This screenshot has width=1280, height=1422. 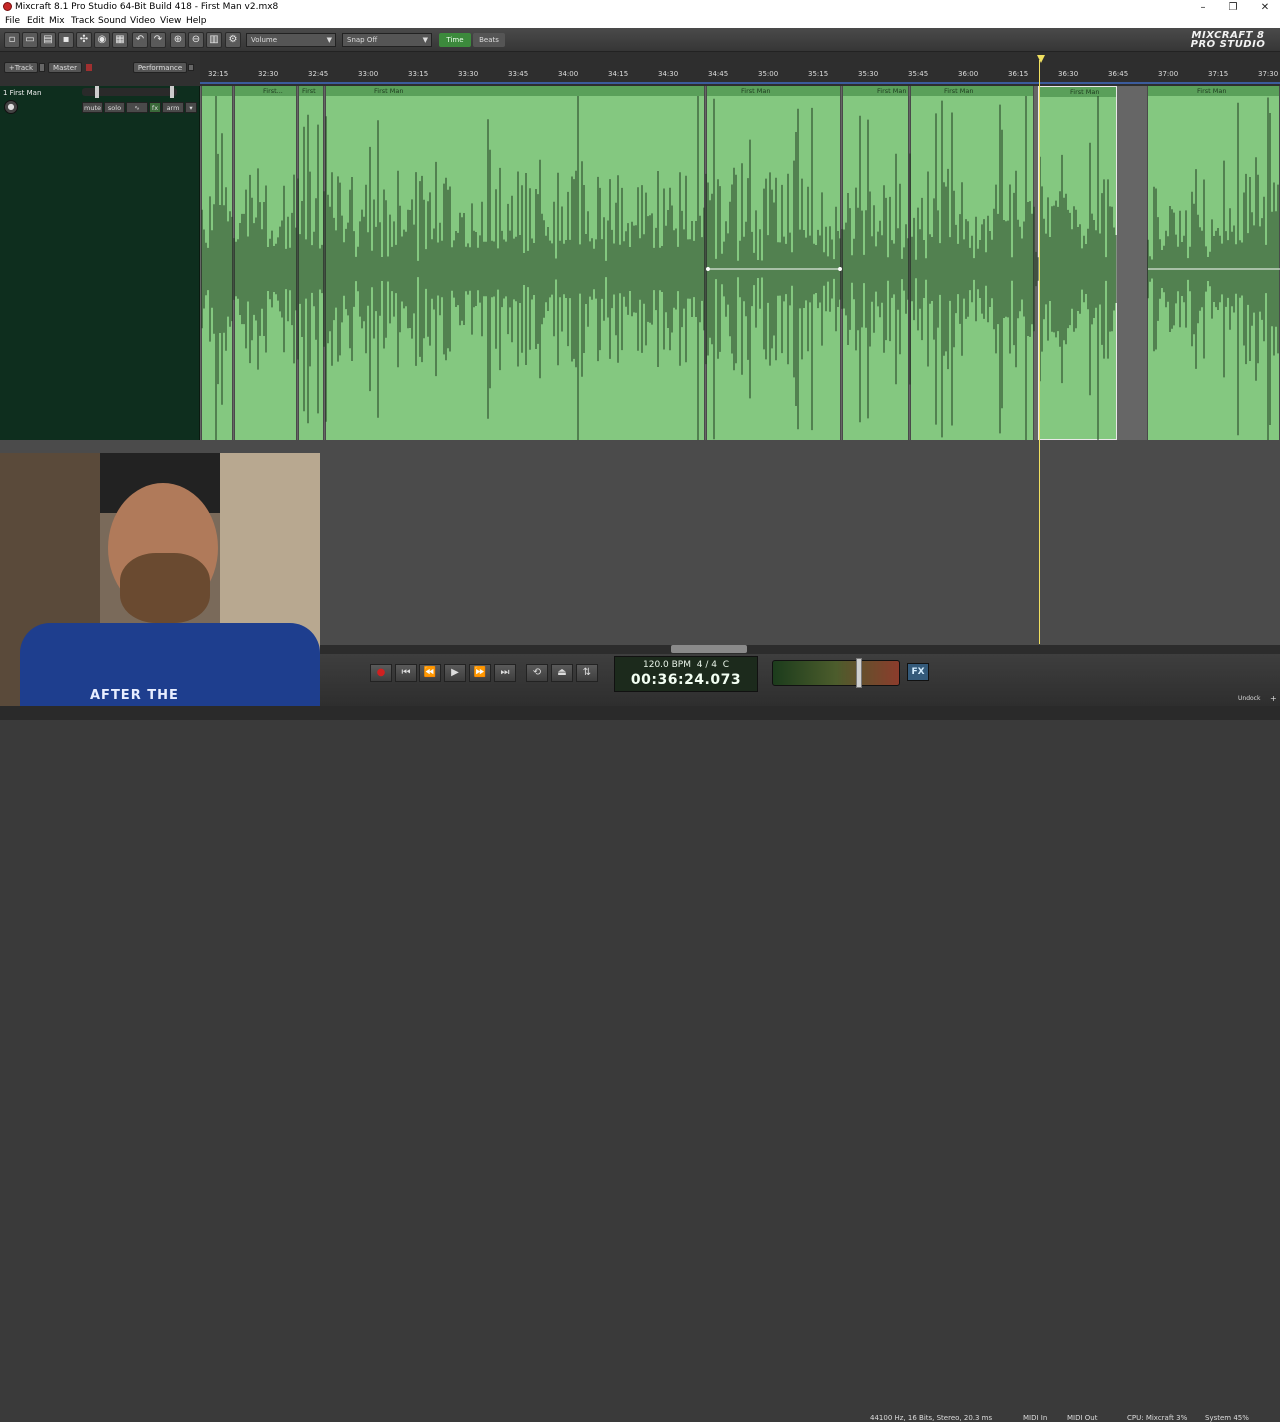 What do you see at coordinates (214, 40) in the screenshot?
I see `midi-keyboard-icon: ▥` at bounding box center [214, 40].